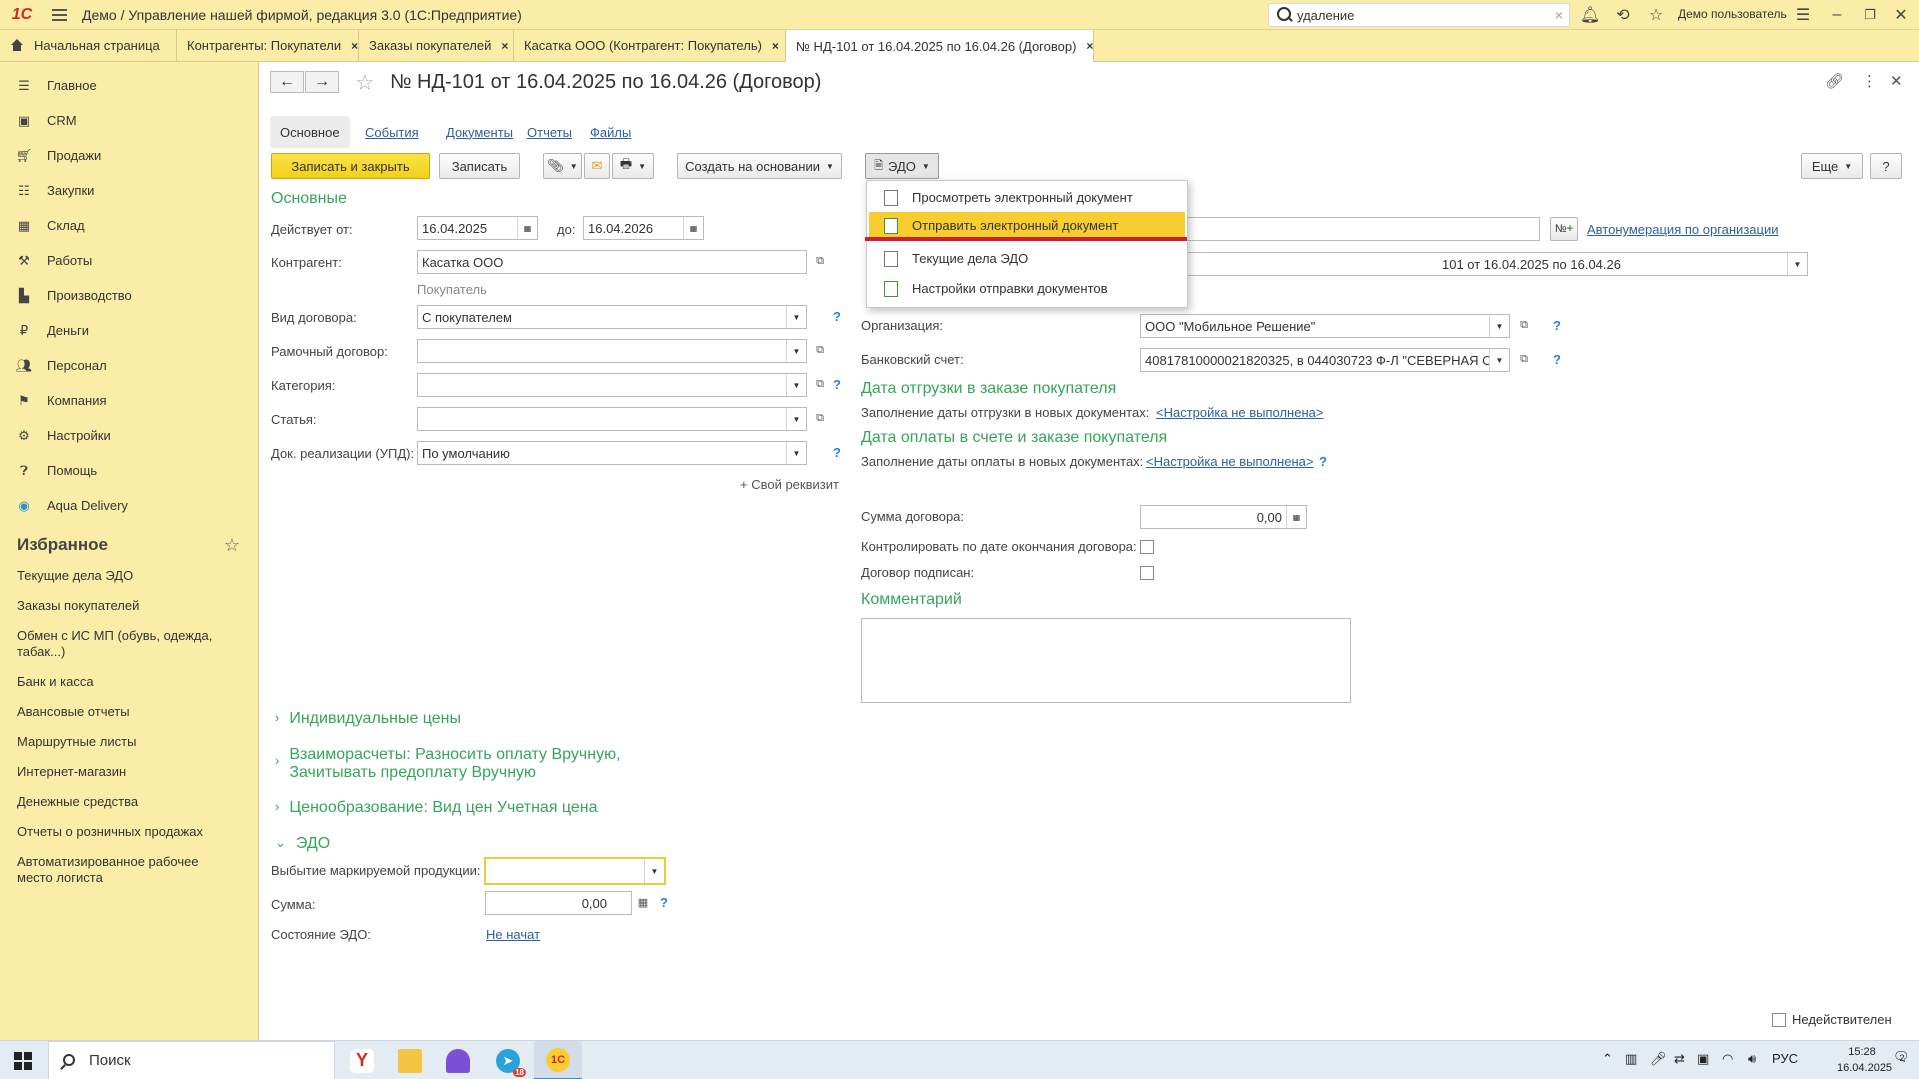  I want to click on frame-contract-select: ▼, so click(612, 351).